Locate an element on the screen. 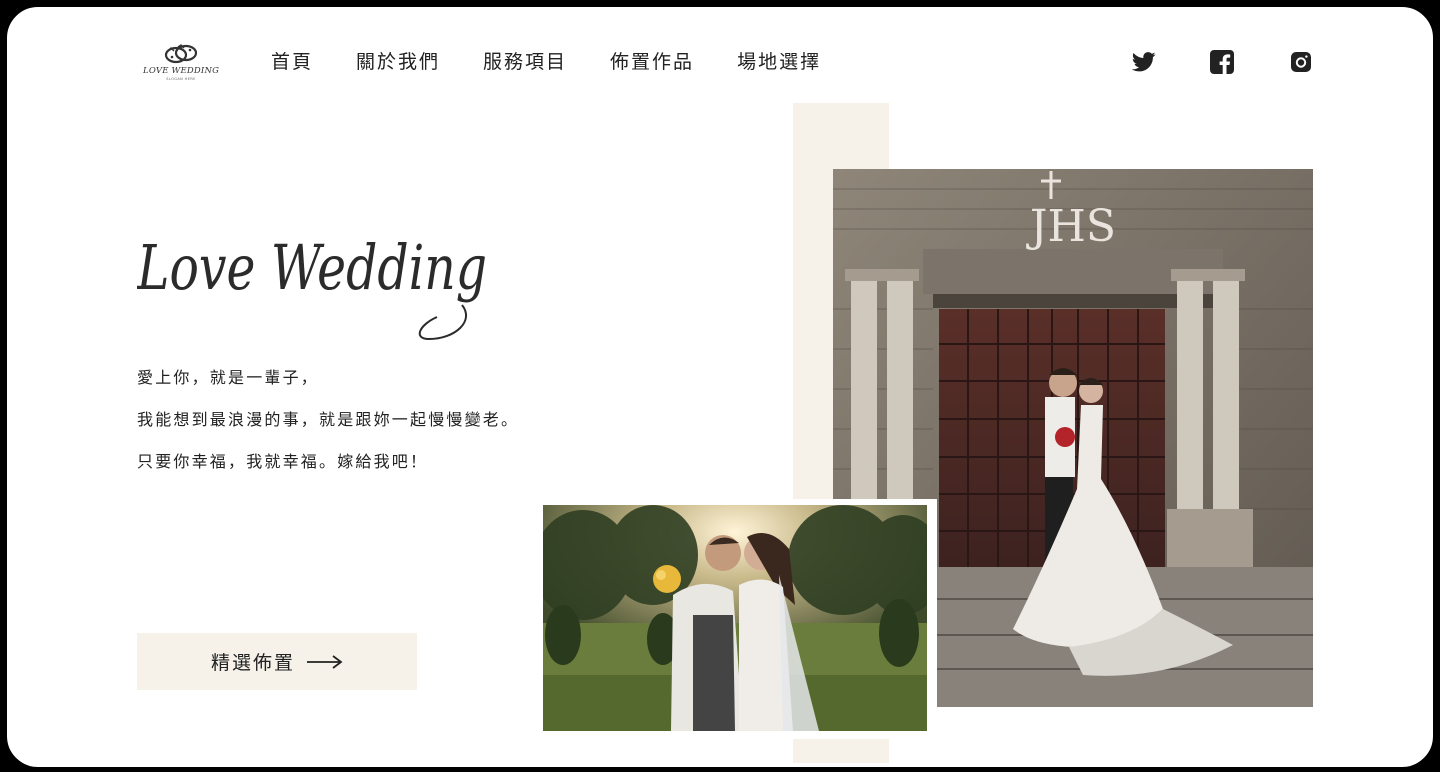  logo-text: LOVE WEDDING is located at coordinates (181, 71).